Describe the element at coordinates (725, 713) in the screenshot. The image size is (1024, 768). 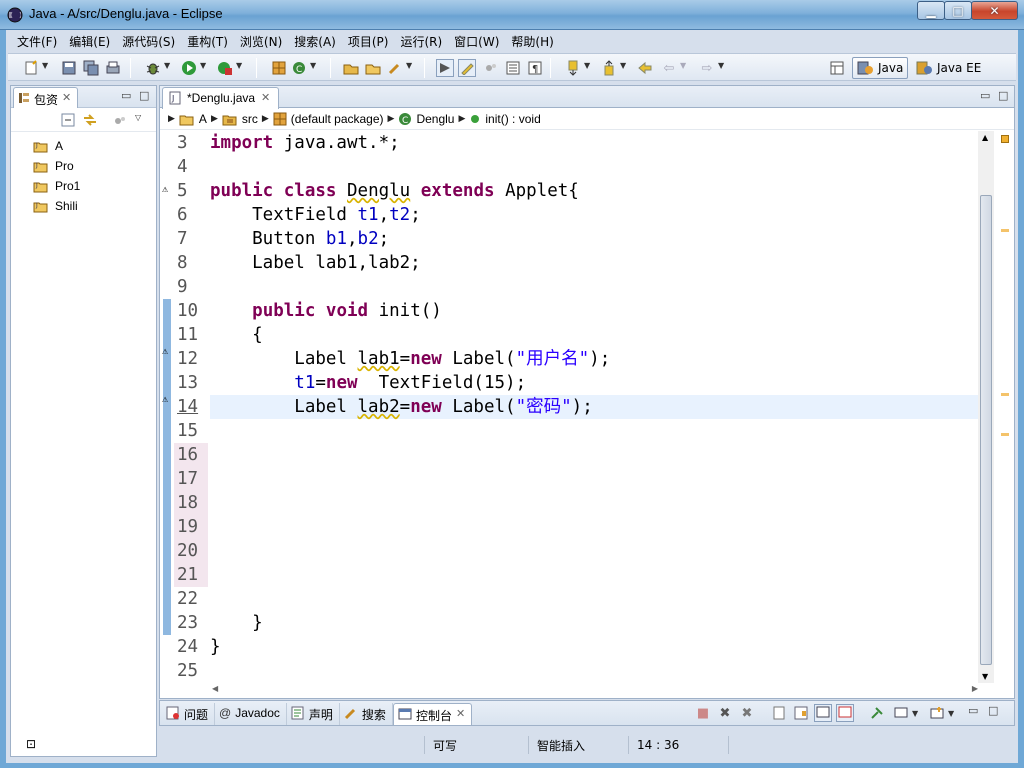
I see `remove-launch-icon: ✖` at that location.